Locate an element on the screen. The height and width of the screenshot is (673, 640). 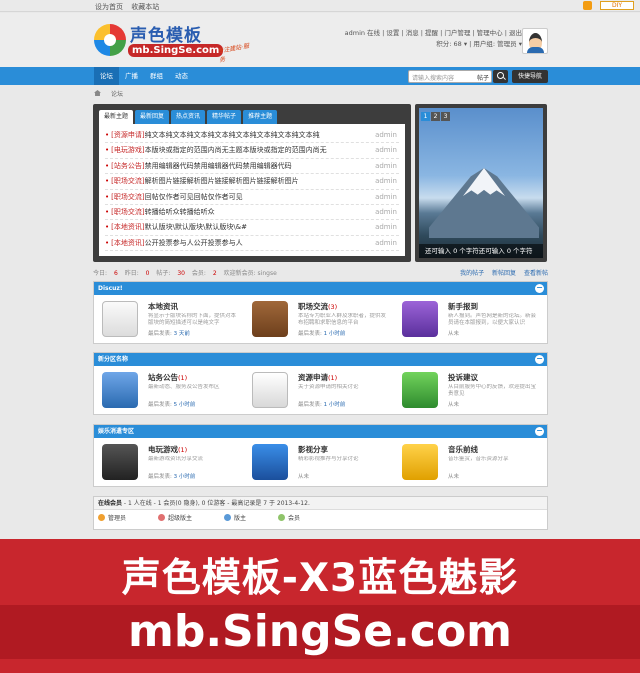
slide-page-1: 1 is located at coordinates (425, 116).